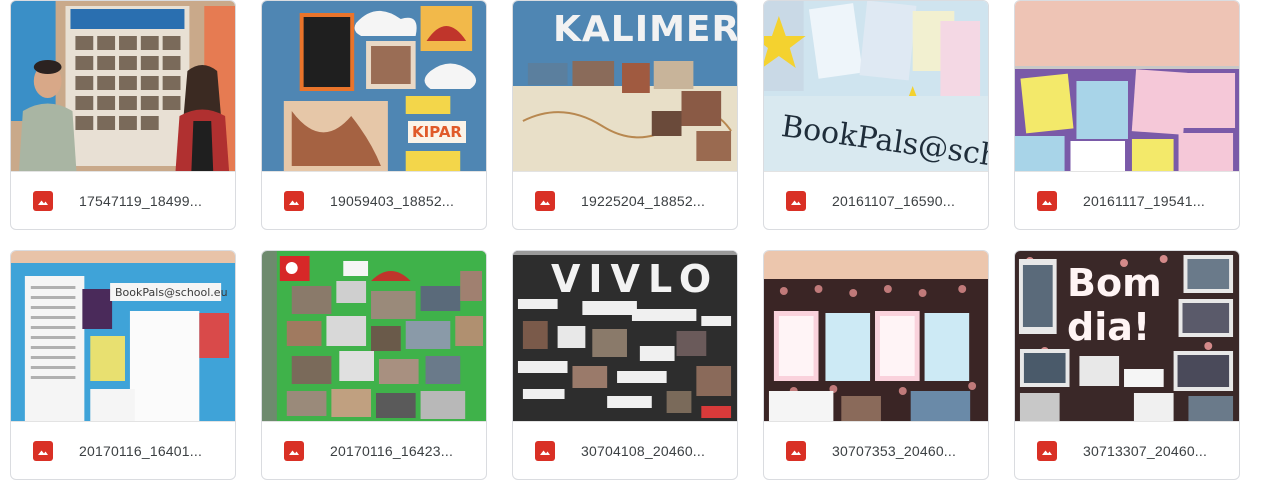 The width and height of the screenshot is (1261, 485). Describe the element at coordinates (171, 292) in the screenshot. I see `thumb-caption: BookPals@school.eu` at that location.